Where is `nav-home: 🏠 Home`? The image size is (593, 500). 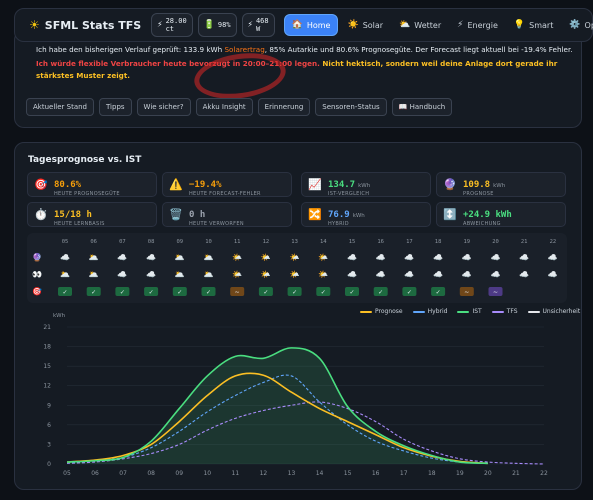
nav-home: 🏠 Home is located at coordinates (311, 25).